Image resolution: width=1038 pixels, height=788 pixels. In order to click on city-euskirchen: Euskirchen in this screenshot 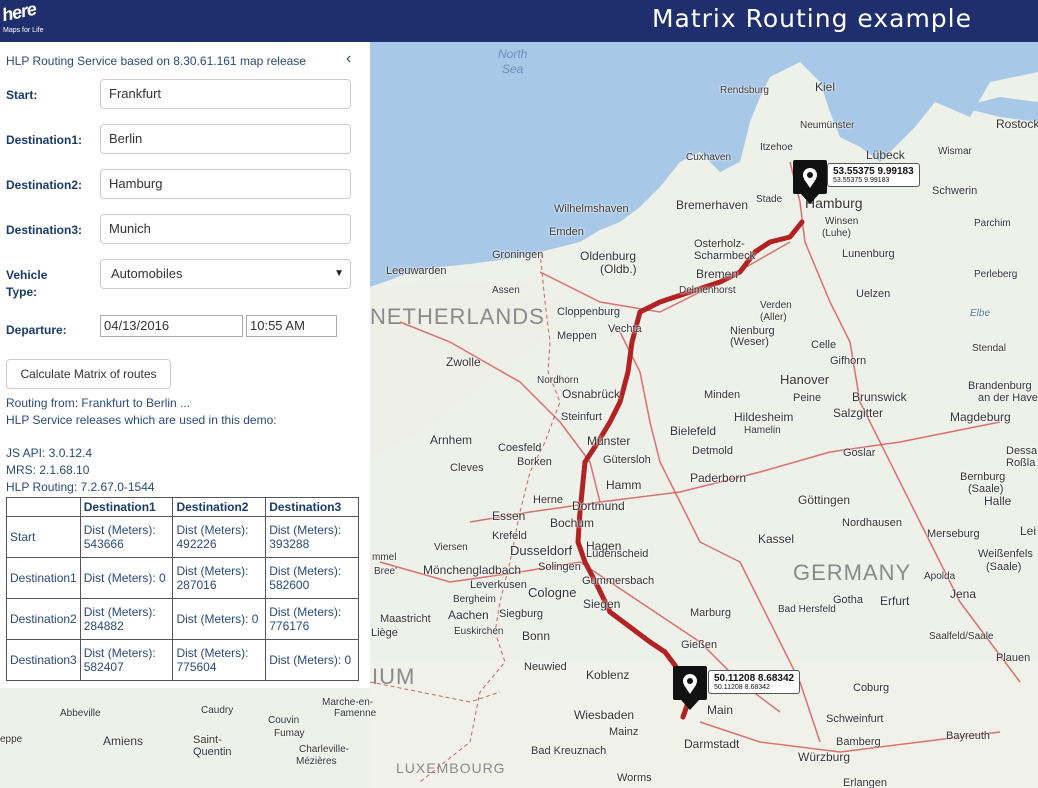, I will do `click(479, 631)`.